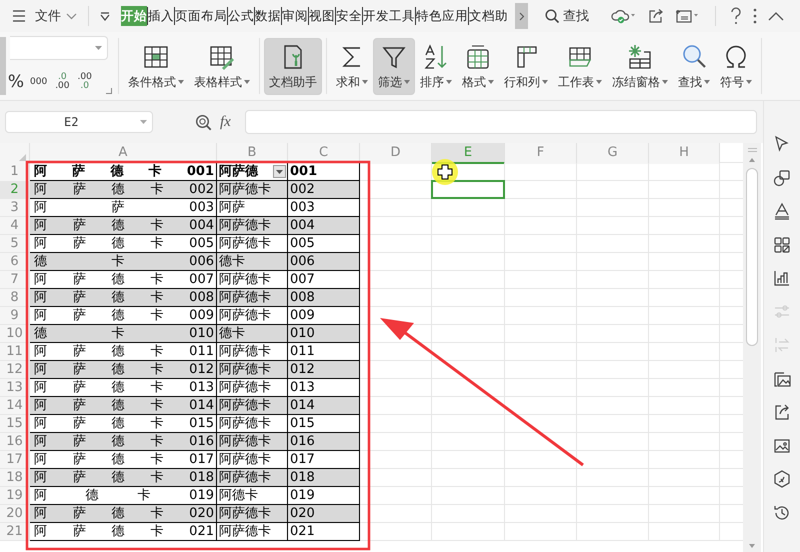 The height and width of the screenshot is (552, 800). What do you see at coordinates (688, 16) in the screenshot?
I see `comment-box-icon` at bounding box center [688, 16].